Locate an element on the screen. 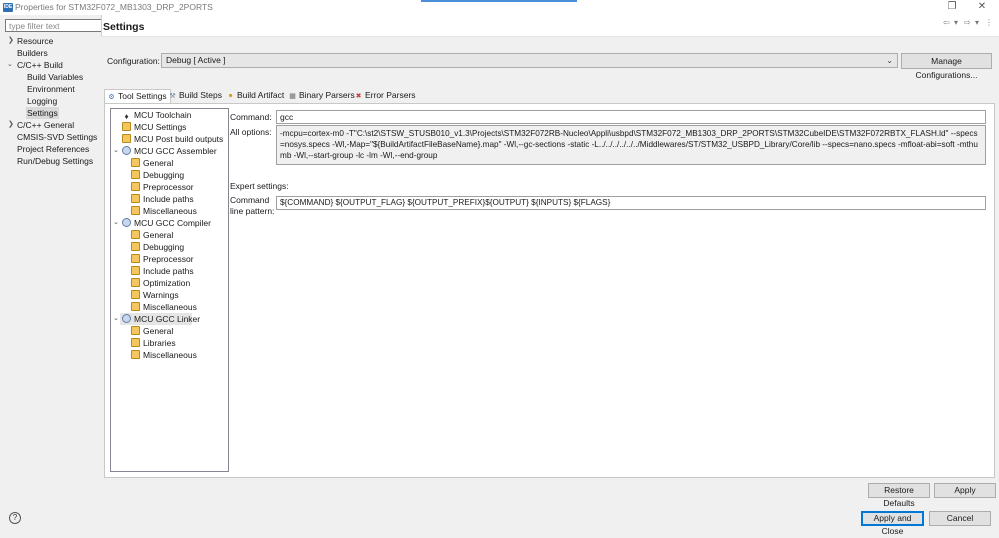 Image resolution: width=999 pixels, height=538 pixels. tool-item-compiler-general: General is located at coordinates (152, 235).